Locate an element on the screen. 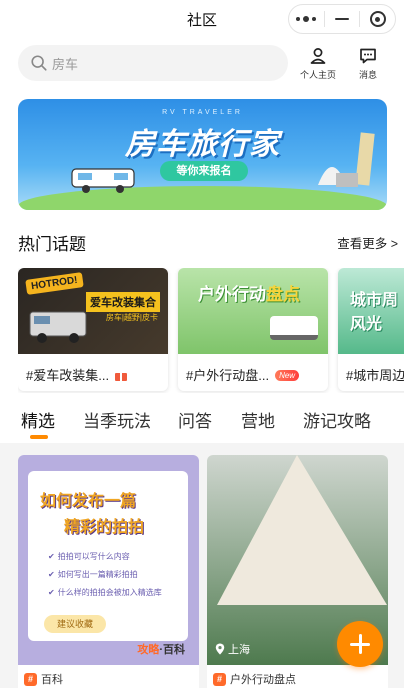 This screenshot has height=688, width=404. search-input: 房车 is located at coordinates (153, 63).